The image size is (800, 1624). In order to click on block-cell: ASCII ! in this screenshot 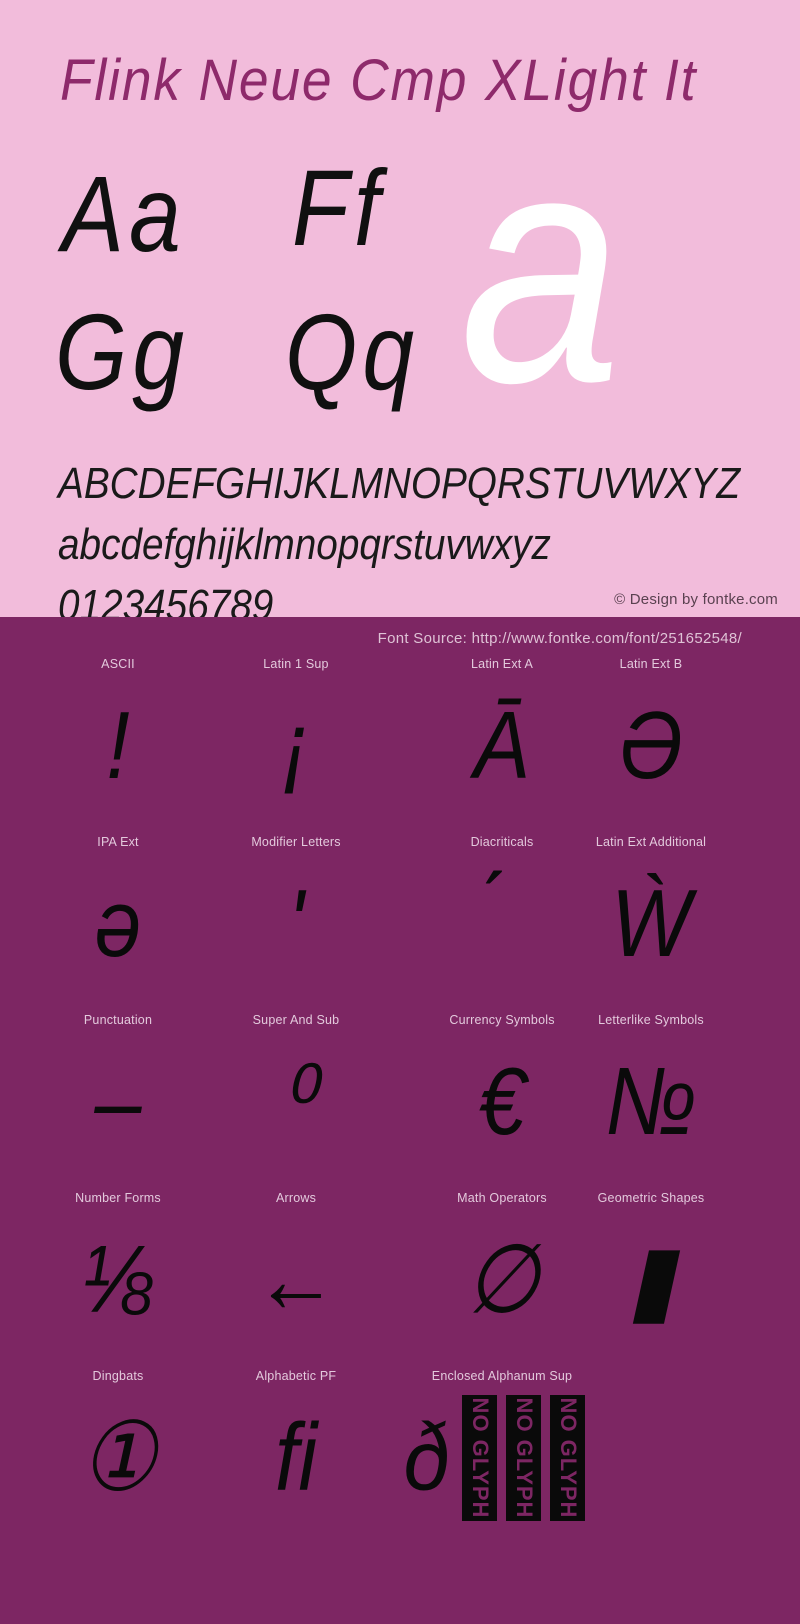, I will do `click(118, 746)`.